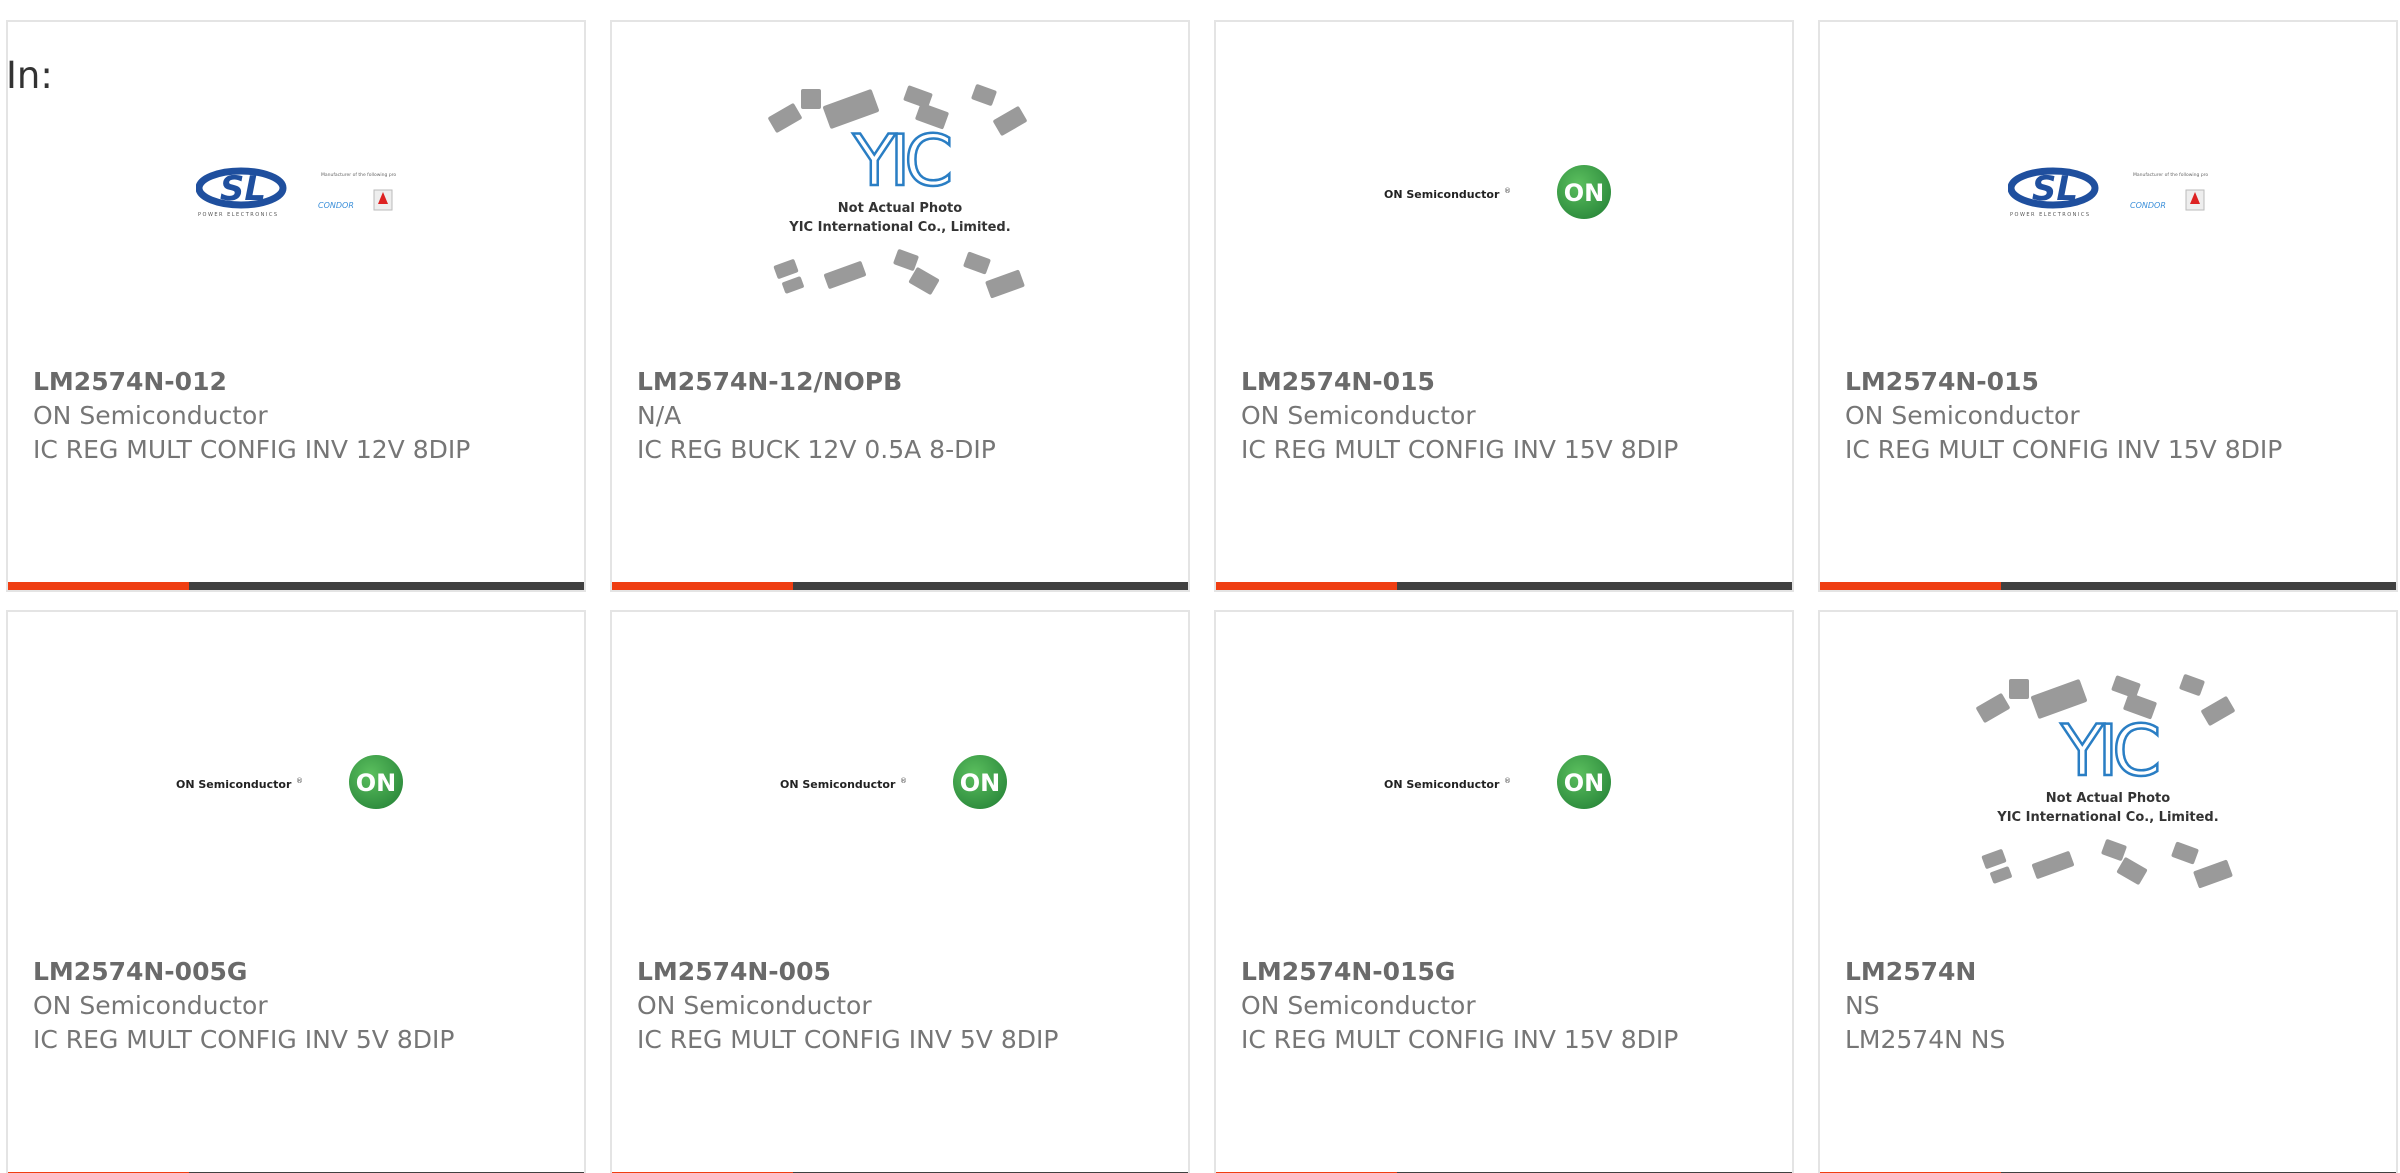 The height and width of the screenshot is (1173, 2400). Describe the element at coordinates (298, 972) in the screenshot. I see `part-number-link: LM2574N-005G` at that location.